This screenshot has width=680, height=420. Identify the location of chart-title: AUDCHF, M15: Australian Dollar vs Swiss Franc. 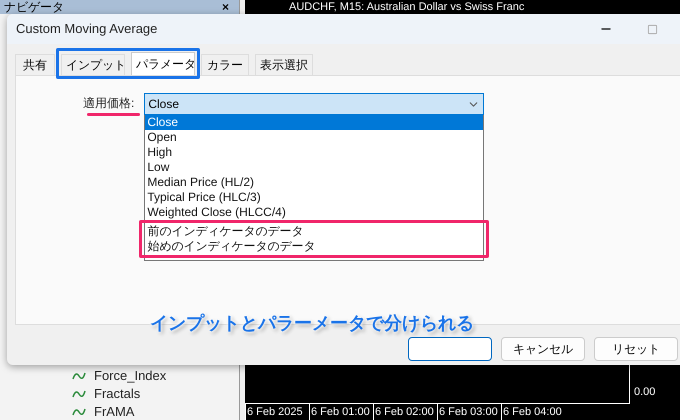
(406, 7).